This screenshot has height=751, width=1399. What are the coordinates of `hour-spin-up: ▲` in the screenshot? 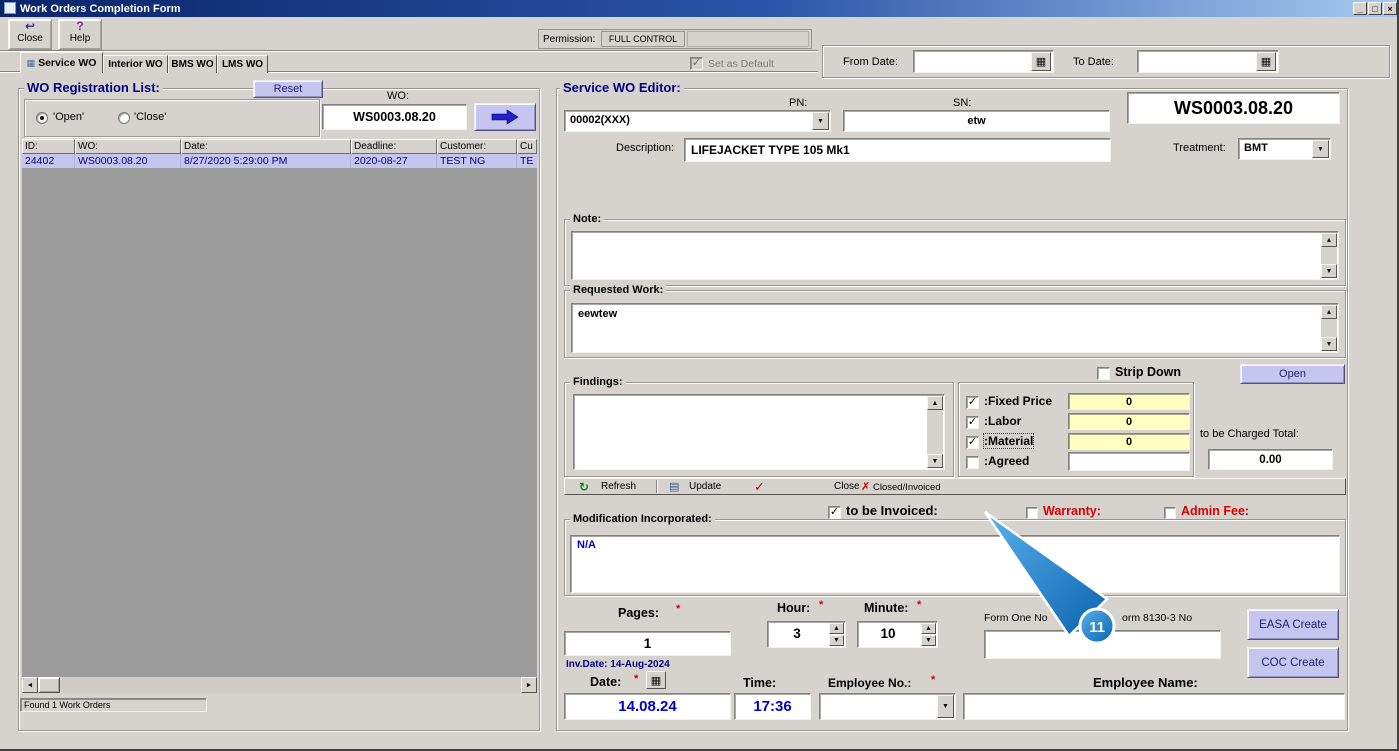 It's located at (836, 628).